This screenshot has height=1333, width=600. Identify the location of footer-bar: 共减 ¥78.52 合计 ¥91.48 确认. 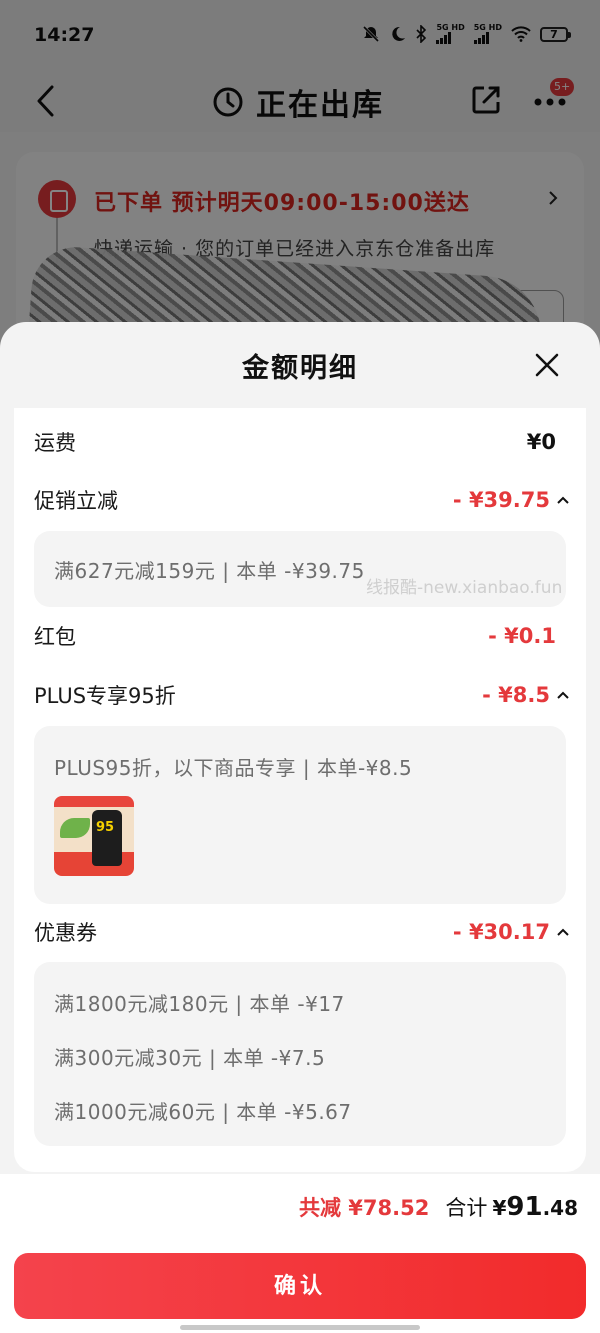
(300, 1253).